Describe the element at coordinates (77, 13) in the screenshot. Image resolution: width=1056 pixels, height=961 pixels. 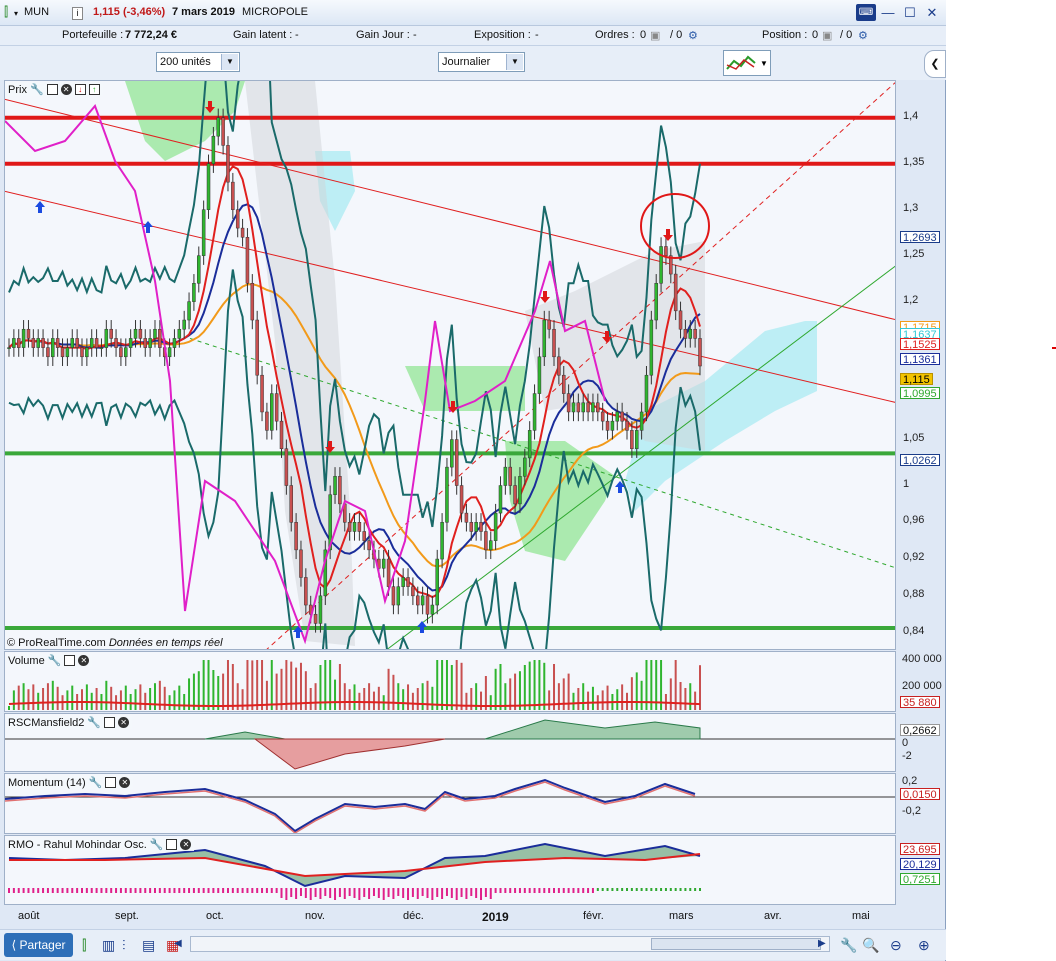
I see `info-icon: i` at that location.